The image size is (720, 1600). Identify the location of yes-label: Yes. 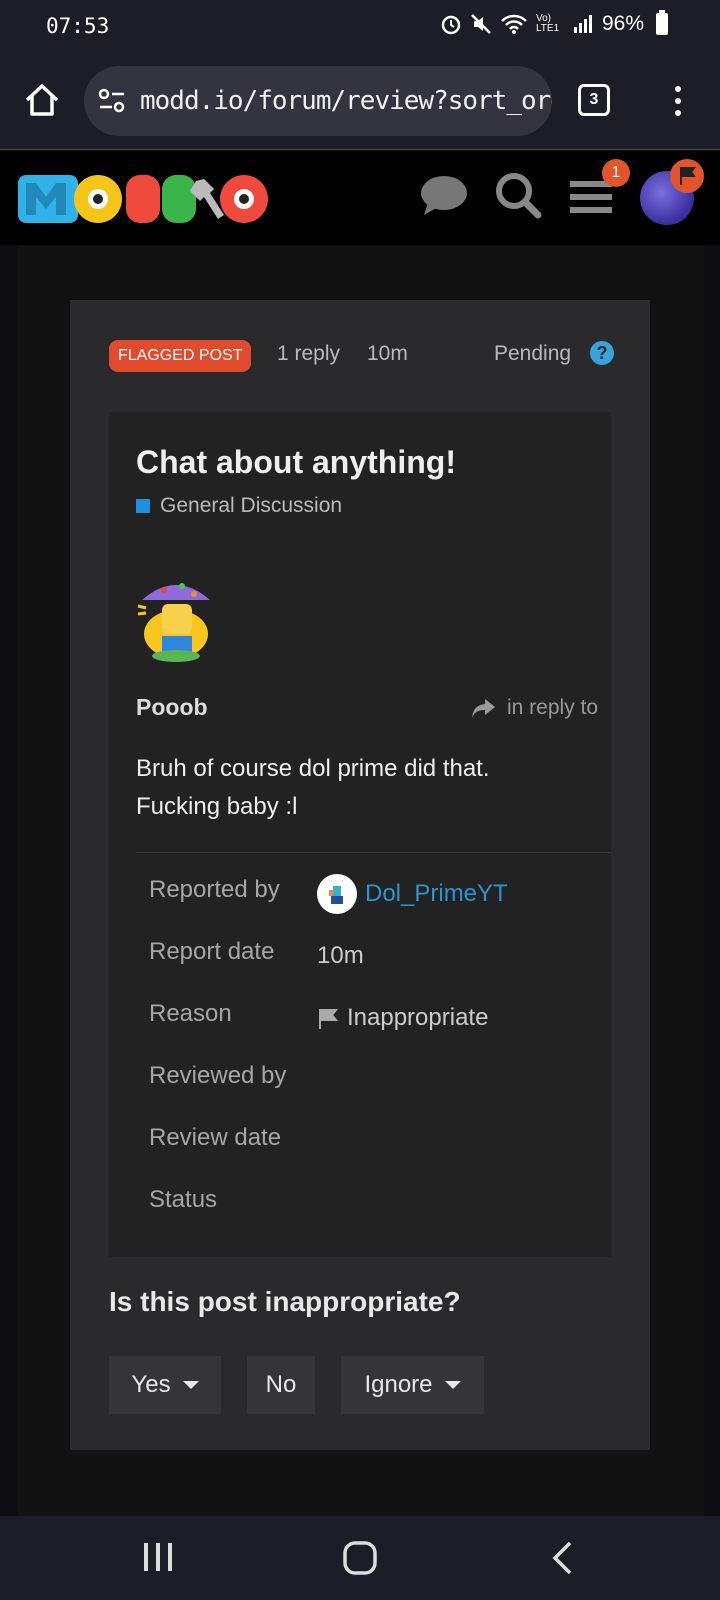
(151, 1384).